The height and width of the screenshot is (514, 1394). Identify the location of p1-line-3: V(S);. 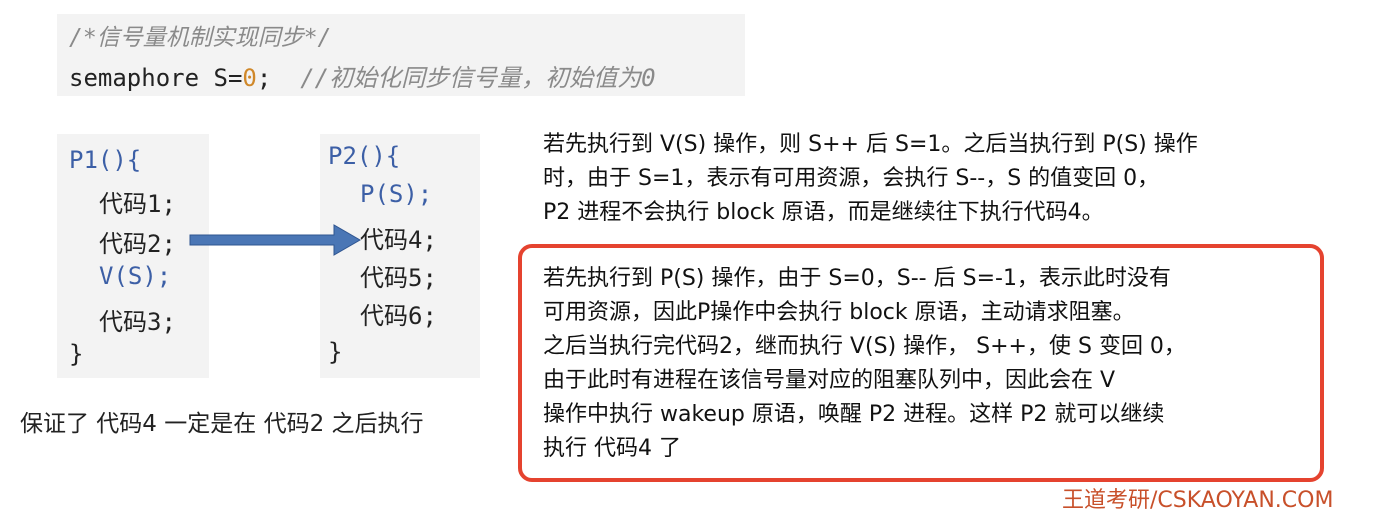
(135, 276).